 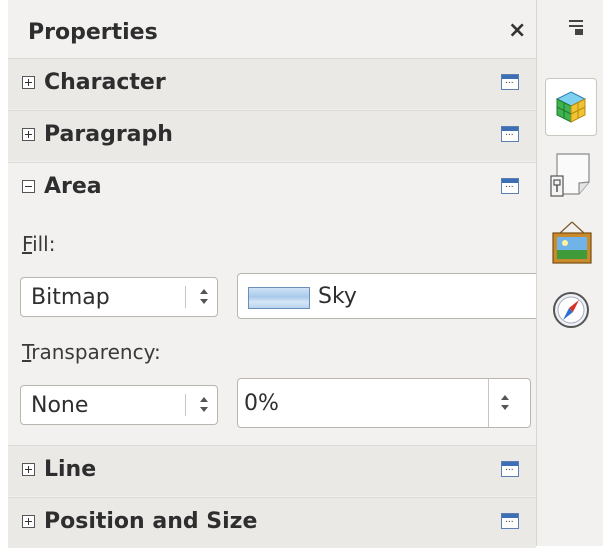 What do you see at coordinates (60, 405) in the screenshot?
I see `transparency-type-value: None` at bounding box center [60, 405].